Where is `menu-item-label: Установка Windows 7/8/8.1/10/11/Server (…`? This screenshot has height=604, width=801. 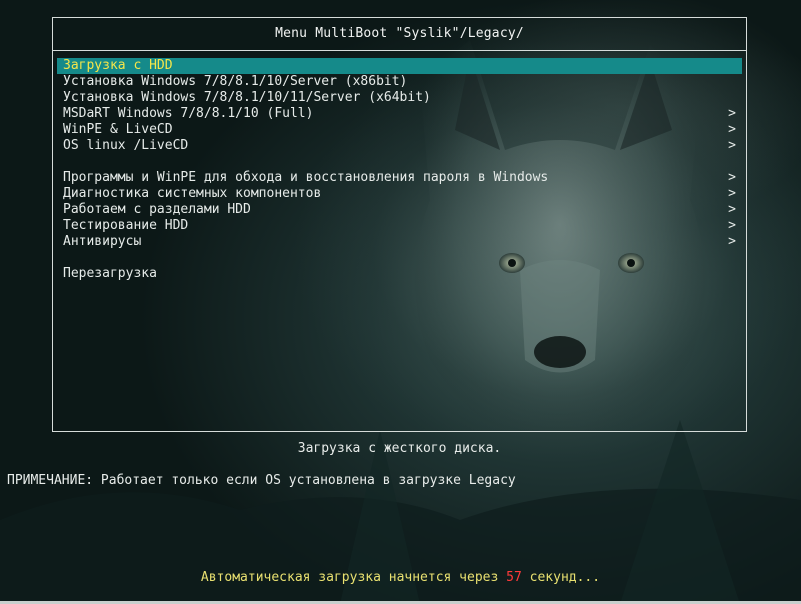 menu-item-label: Установка Windows 7/8/8.1/10/11/Server (… is located at coordinates (247, 97).